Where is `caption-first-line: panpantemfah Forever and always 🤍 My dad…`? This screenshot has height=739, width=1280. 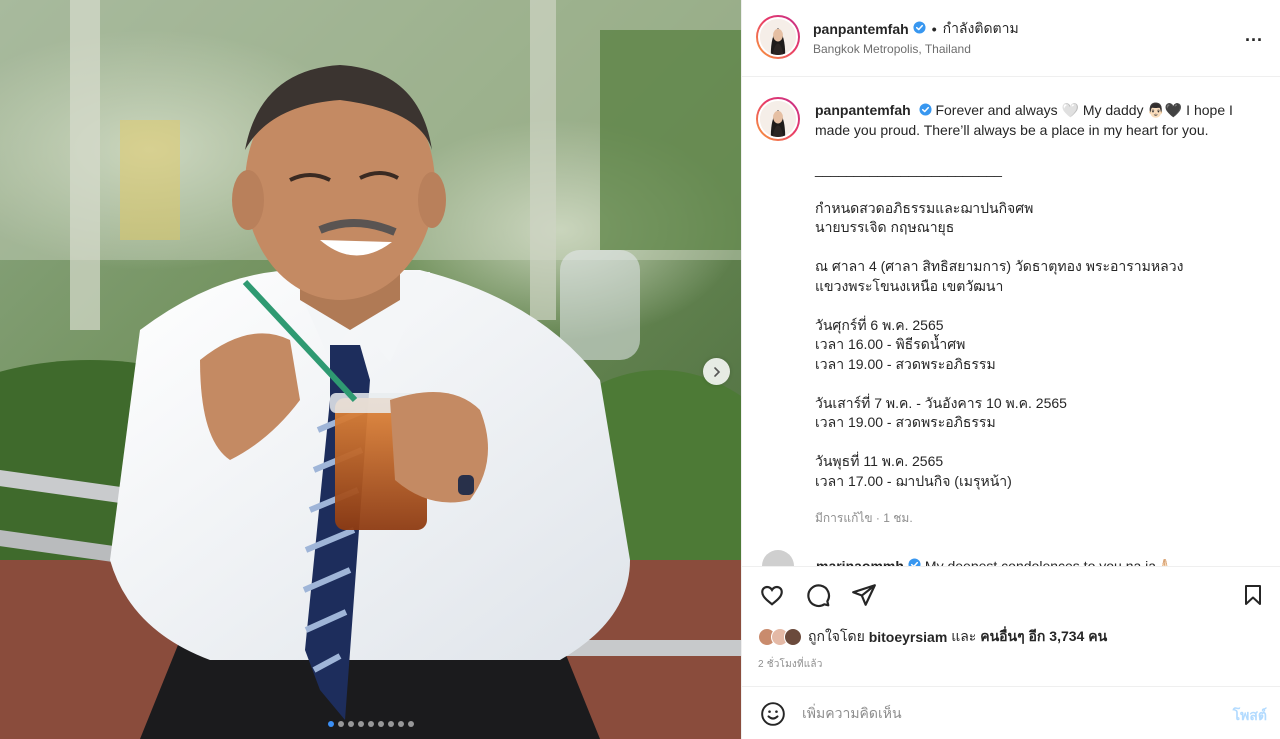
caption-first-line: panpantemfah Forever and always 🤍 My dad… is located at coordinates (1040, 111).